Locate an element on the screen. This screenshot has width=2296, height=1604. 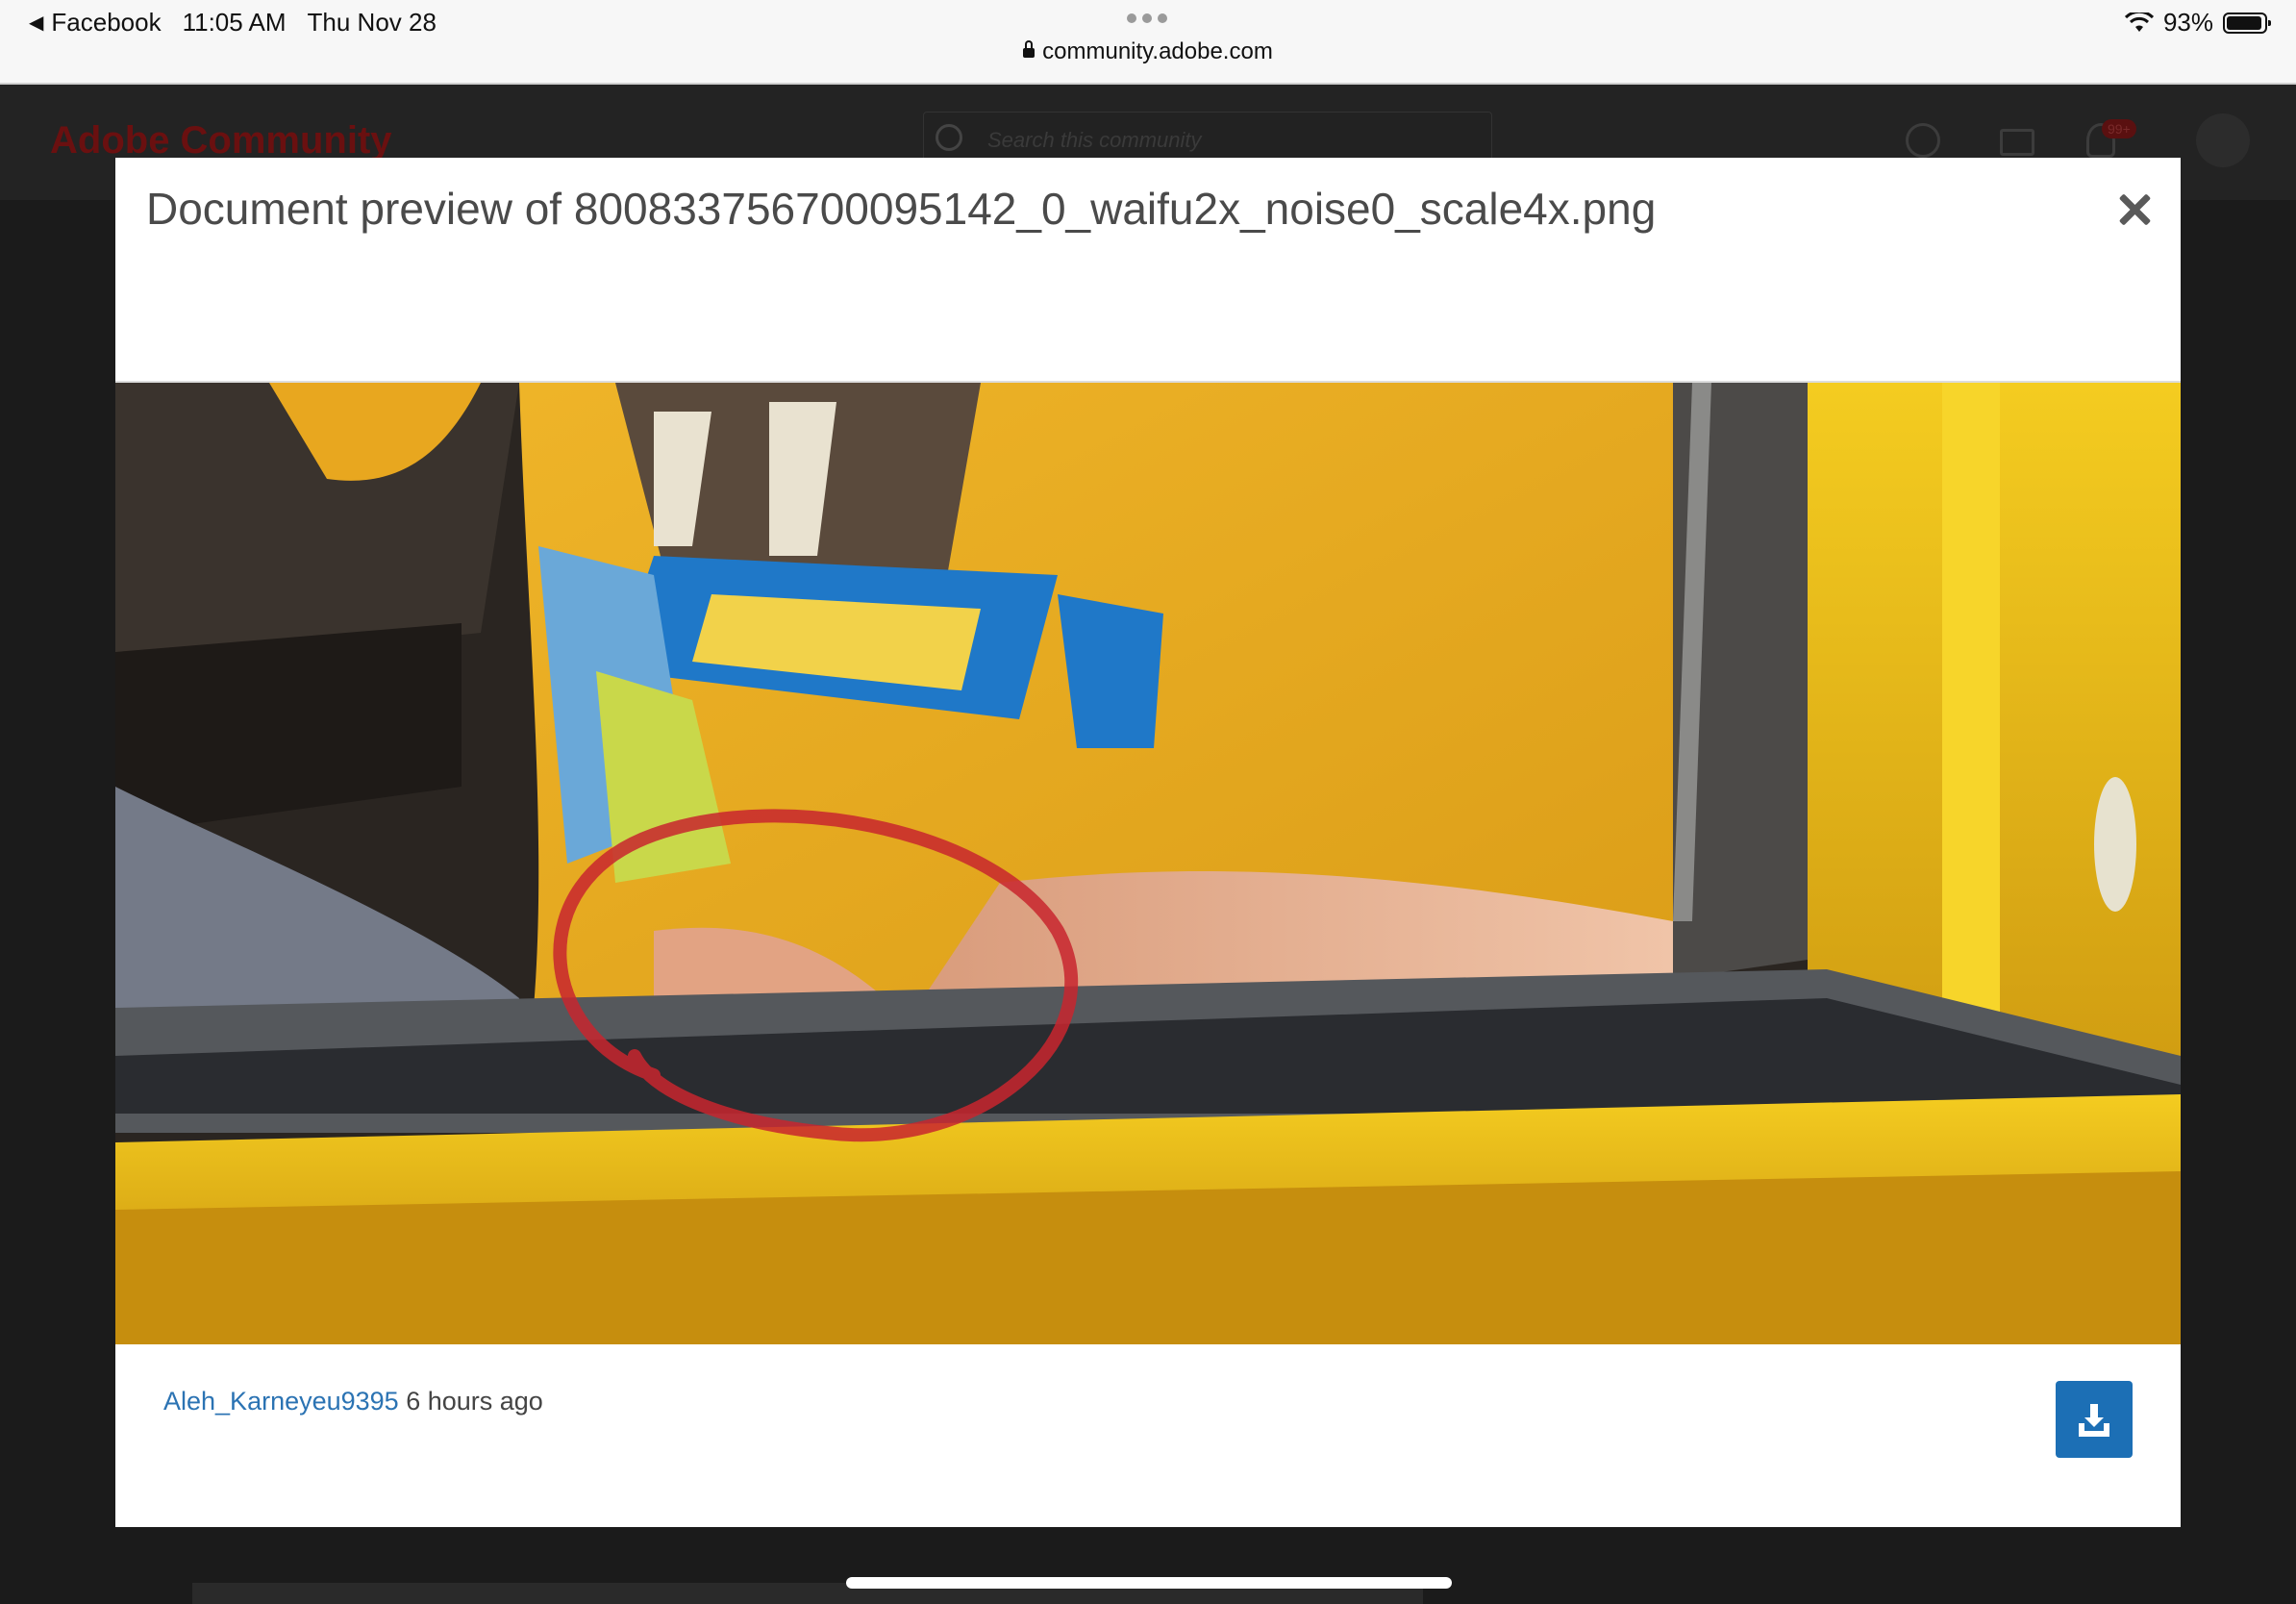
close-icon is located at coordinates (2134, 209).